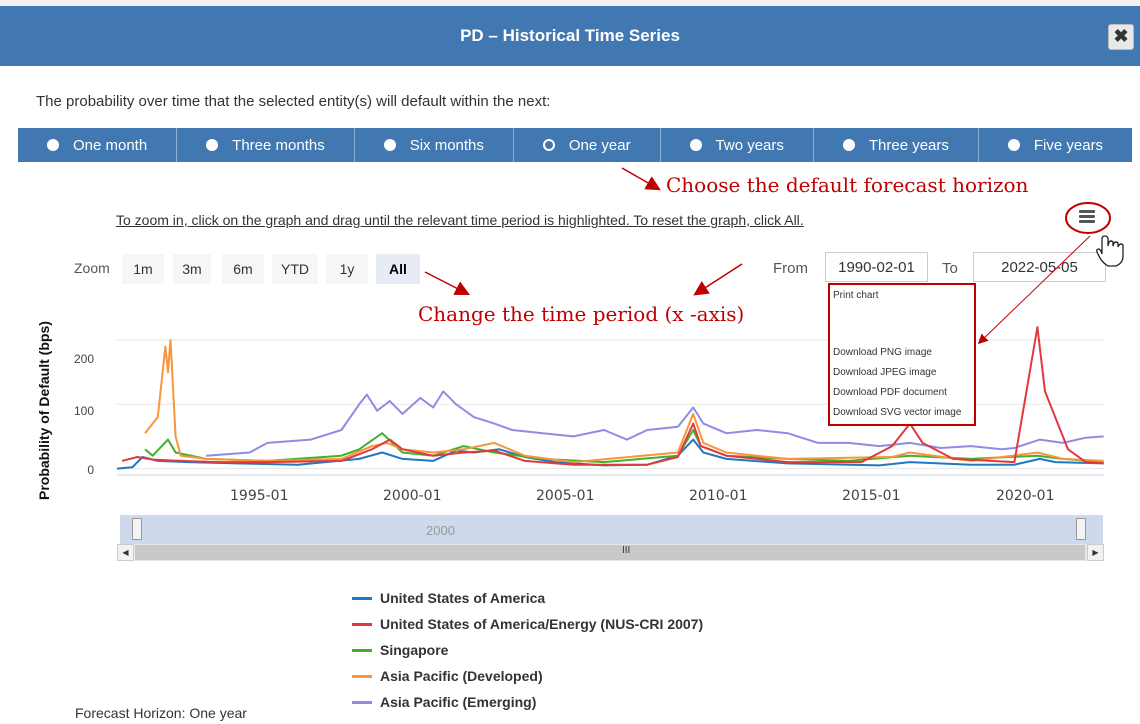  Describe the element at coordinates (626, 550) in the screenshot. I see `scrollbar-grip: III` at that location.